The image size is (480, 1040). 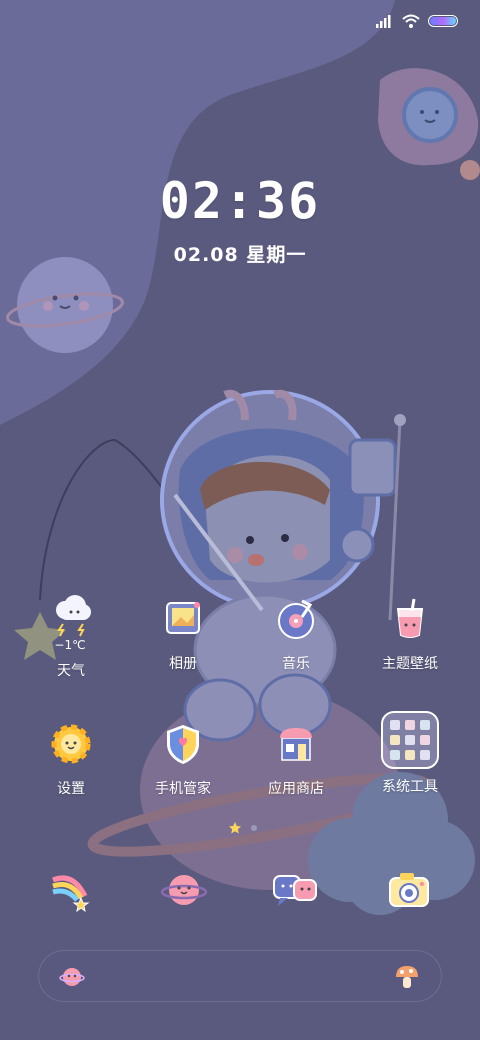 What do you see at coordinates (411, 21) in the screenshot?
I see `wifi-icon` at bounding box center [411, 21].